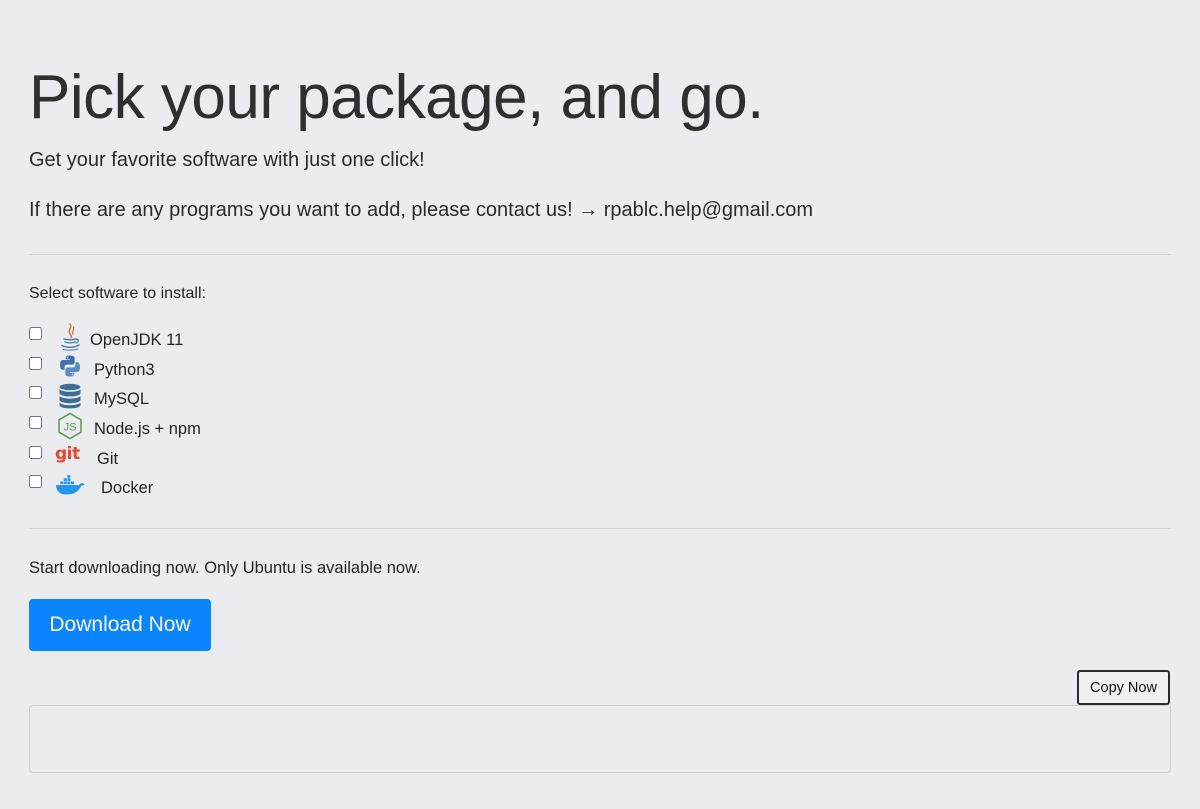 This screenshot has width=1200, height=809. I want to click on python3-checkbox, so click(35, 363).